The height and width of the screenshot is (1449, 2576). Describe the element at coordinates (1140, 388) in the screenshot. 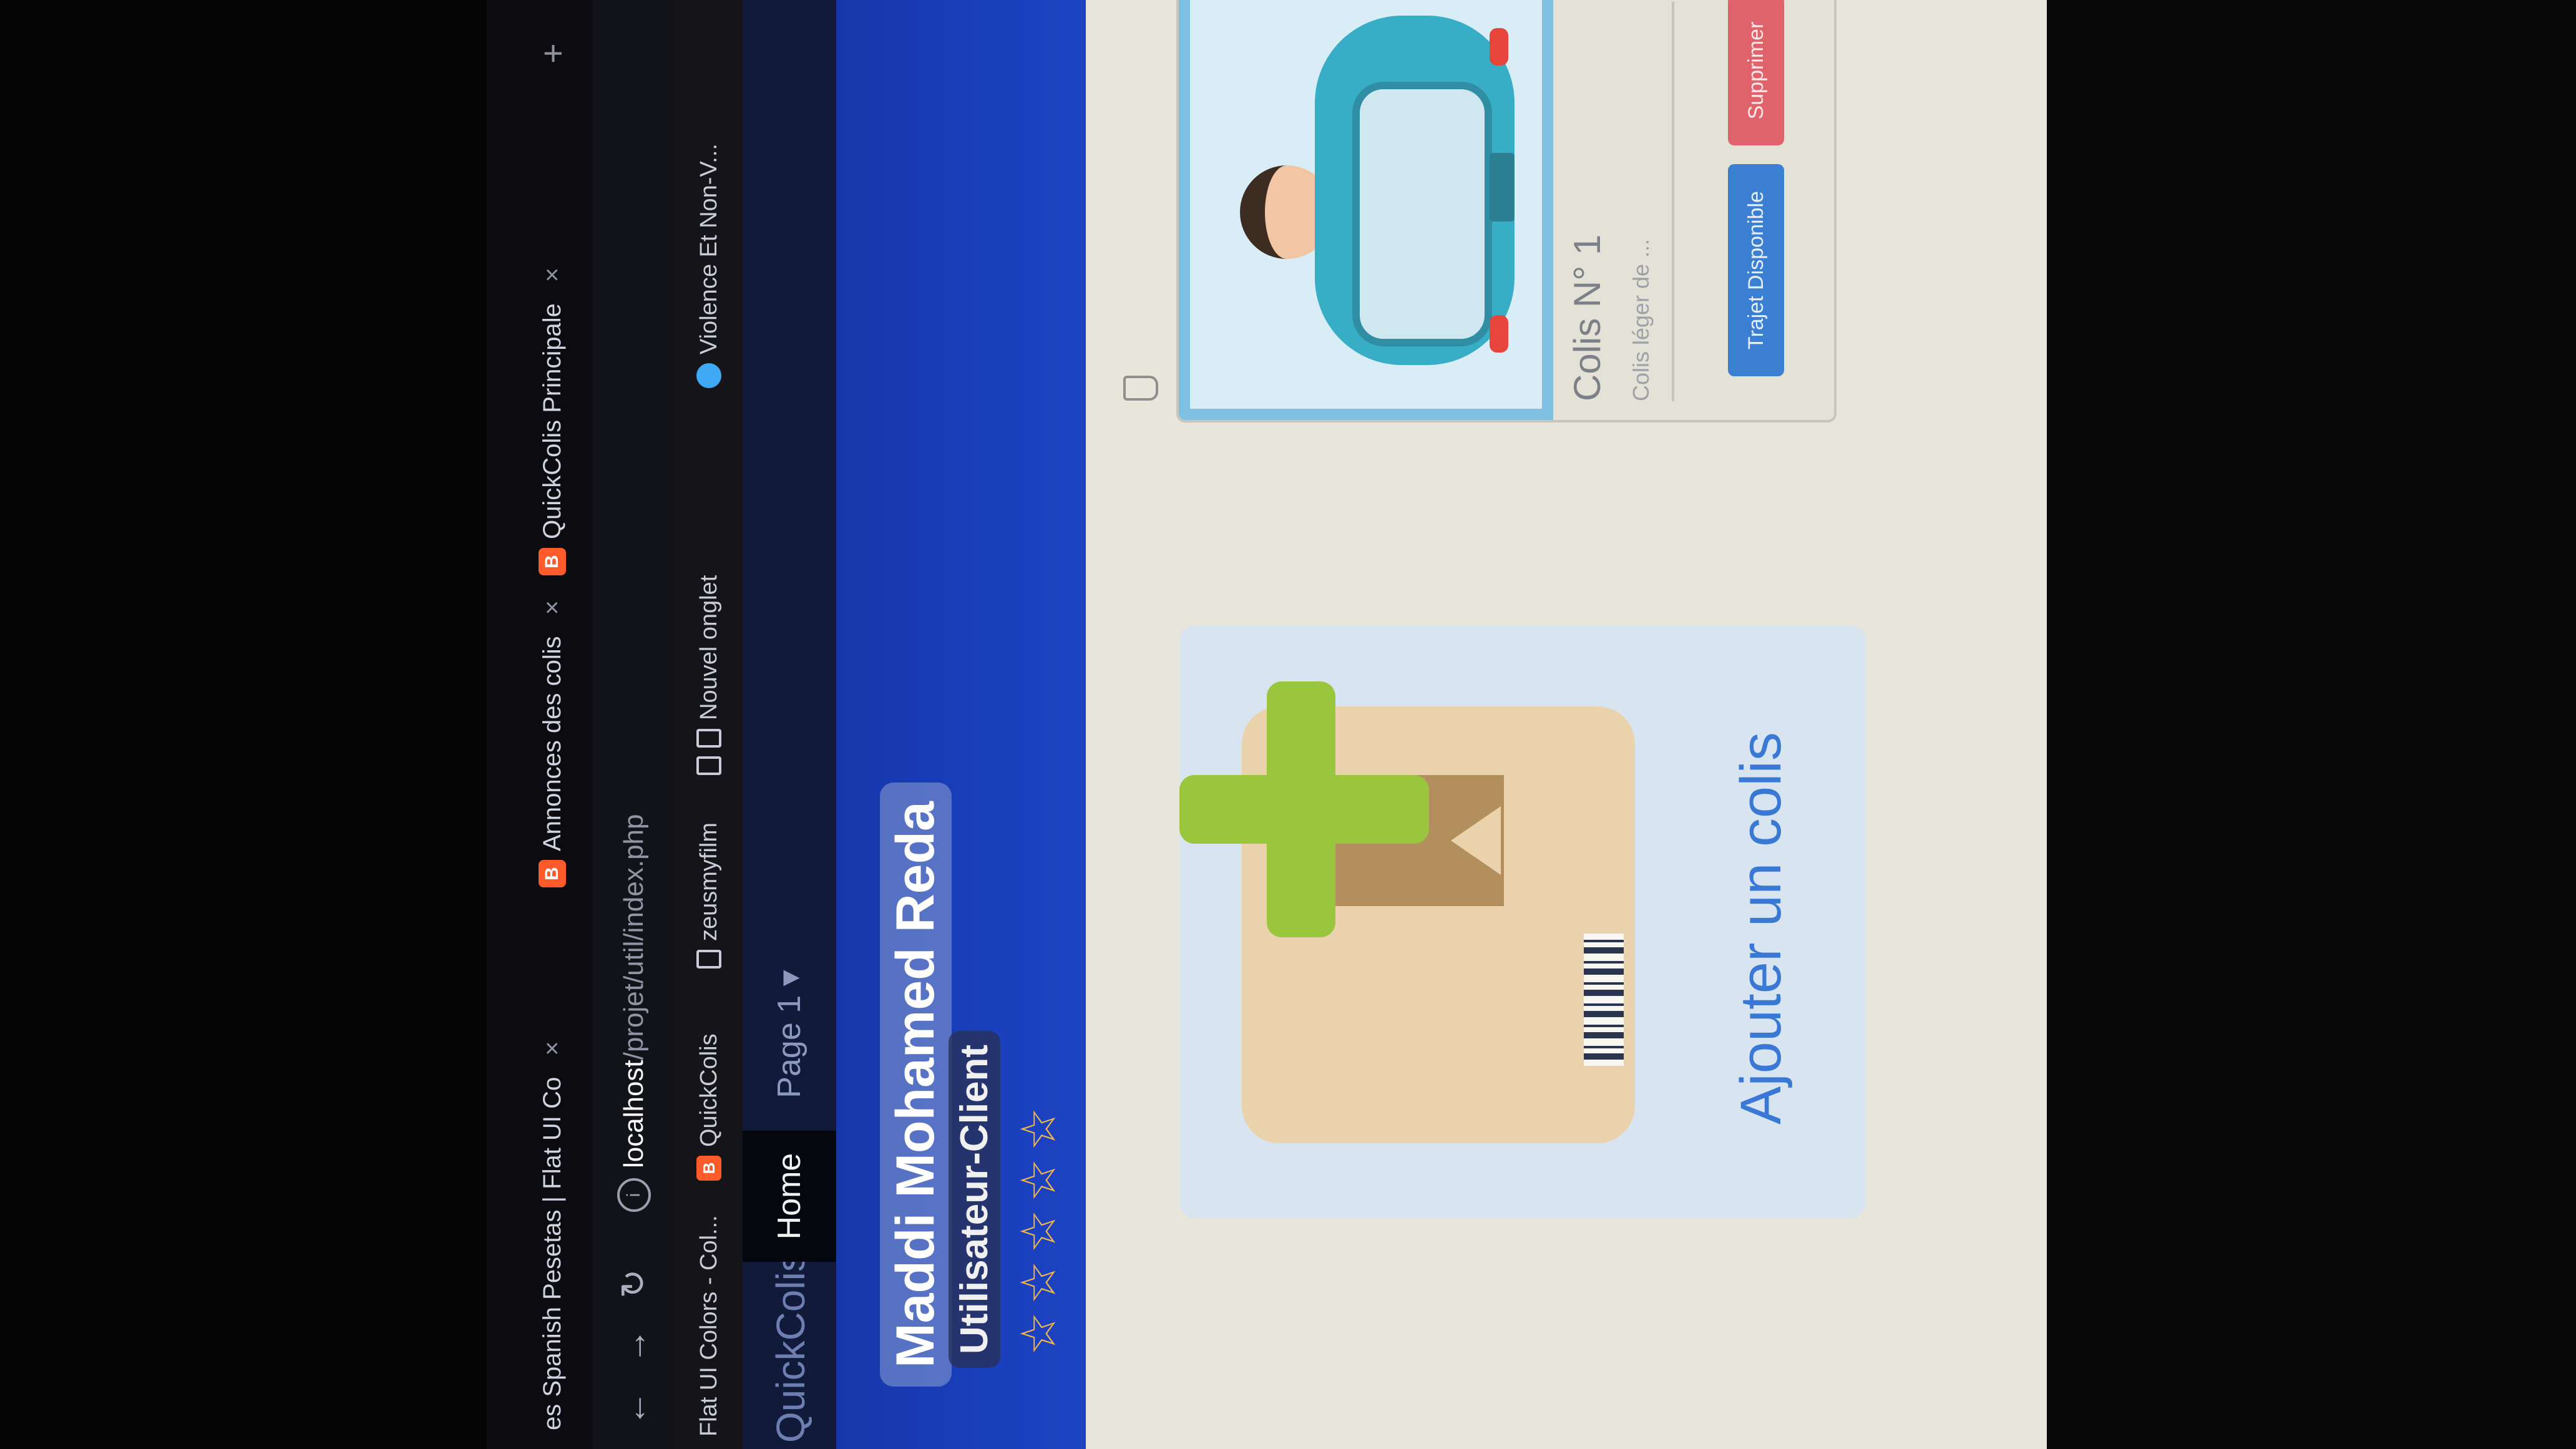

I see `mouse-cursor-icon` at that location.